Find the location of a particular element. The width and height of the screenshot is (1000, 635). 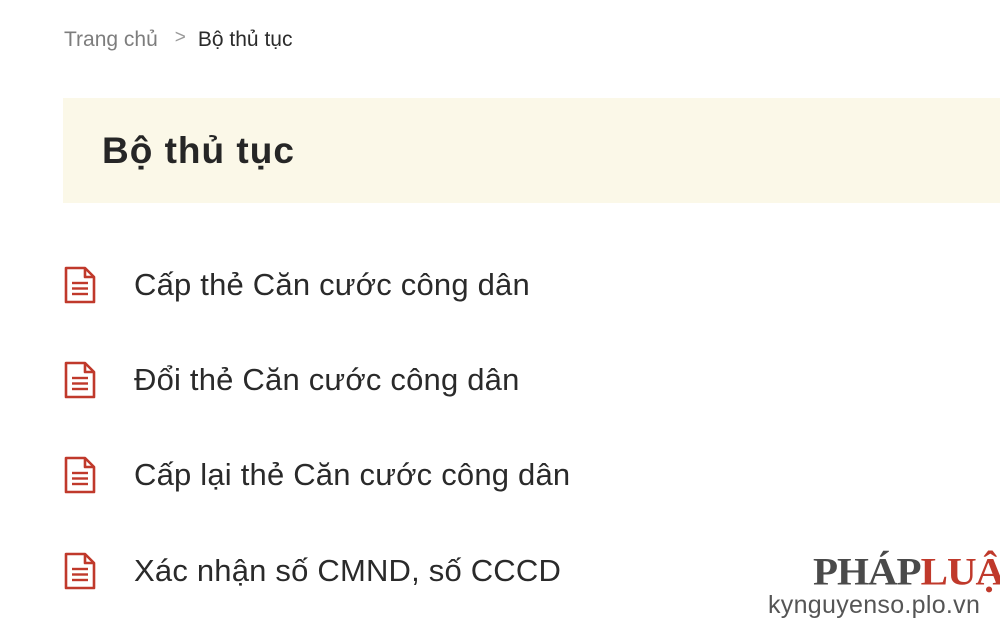

procedure-label: Cấp lại thẻ Căn cước công dân is located at coordinates (352, 474).